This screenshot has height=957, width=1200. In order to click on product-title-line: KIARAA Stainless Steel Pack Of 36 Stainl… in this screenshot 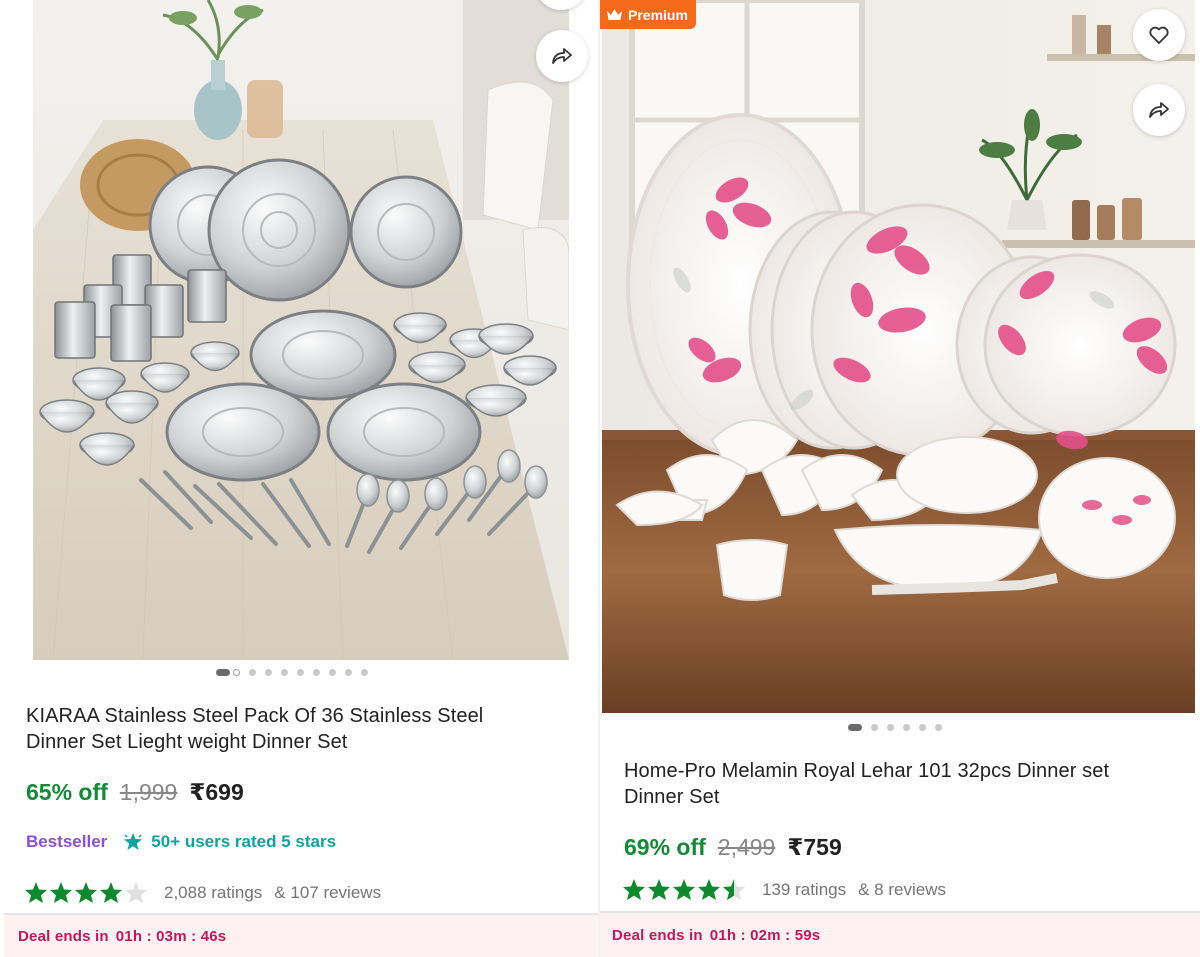, I will do `click(255, 716)`.